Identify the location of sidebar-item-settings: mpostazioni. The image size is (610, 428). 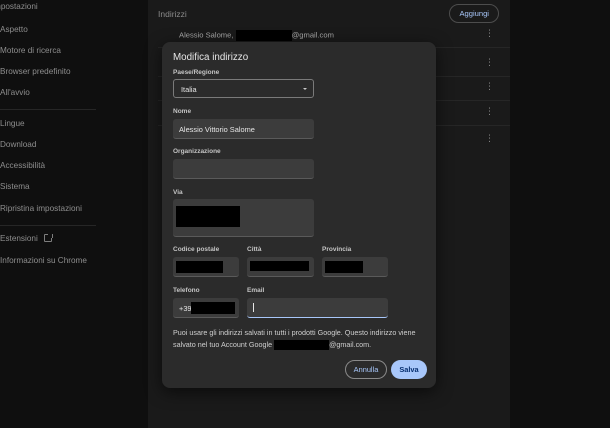
(47, 6).